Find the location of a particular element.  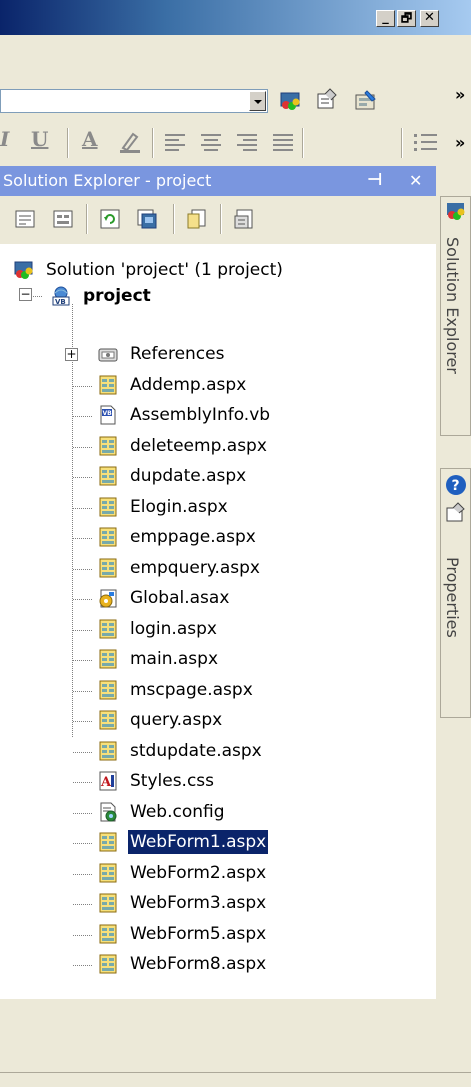

css-icon: A is located at coordinates (108, 781).